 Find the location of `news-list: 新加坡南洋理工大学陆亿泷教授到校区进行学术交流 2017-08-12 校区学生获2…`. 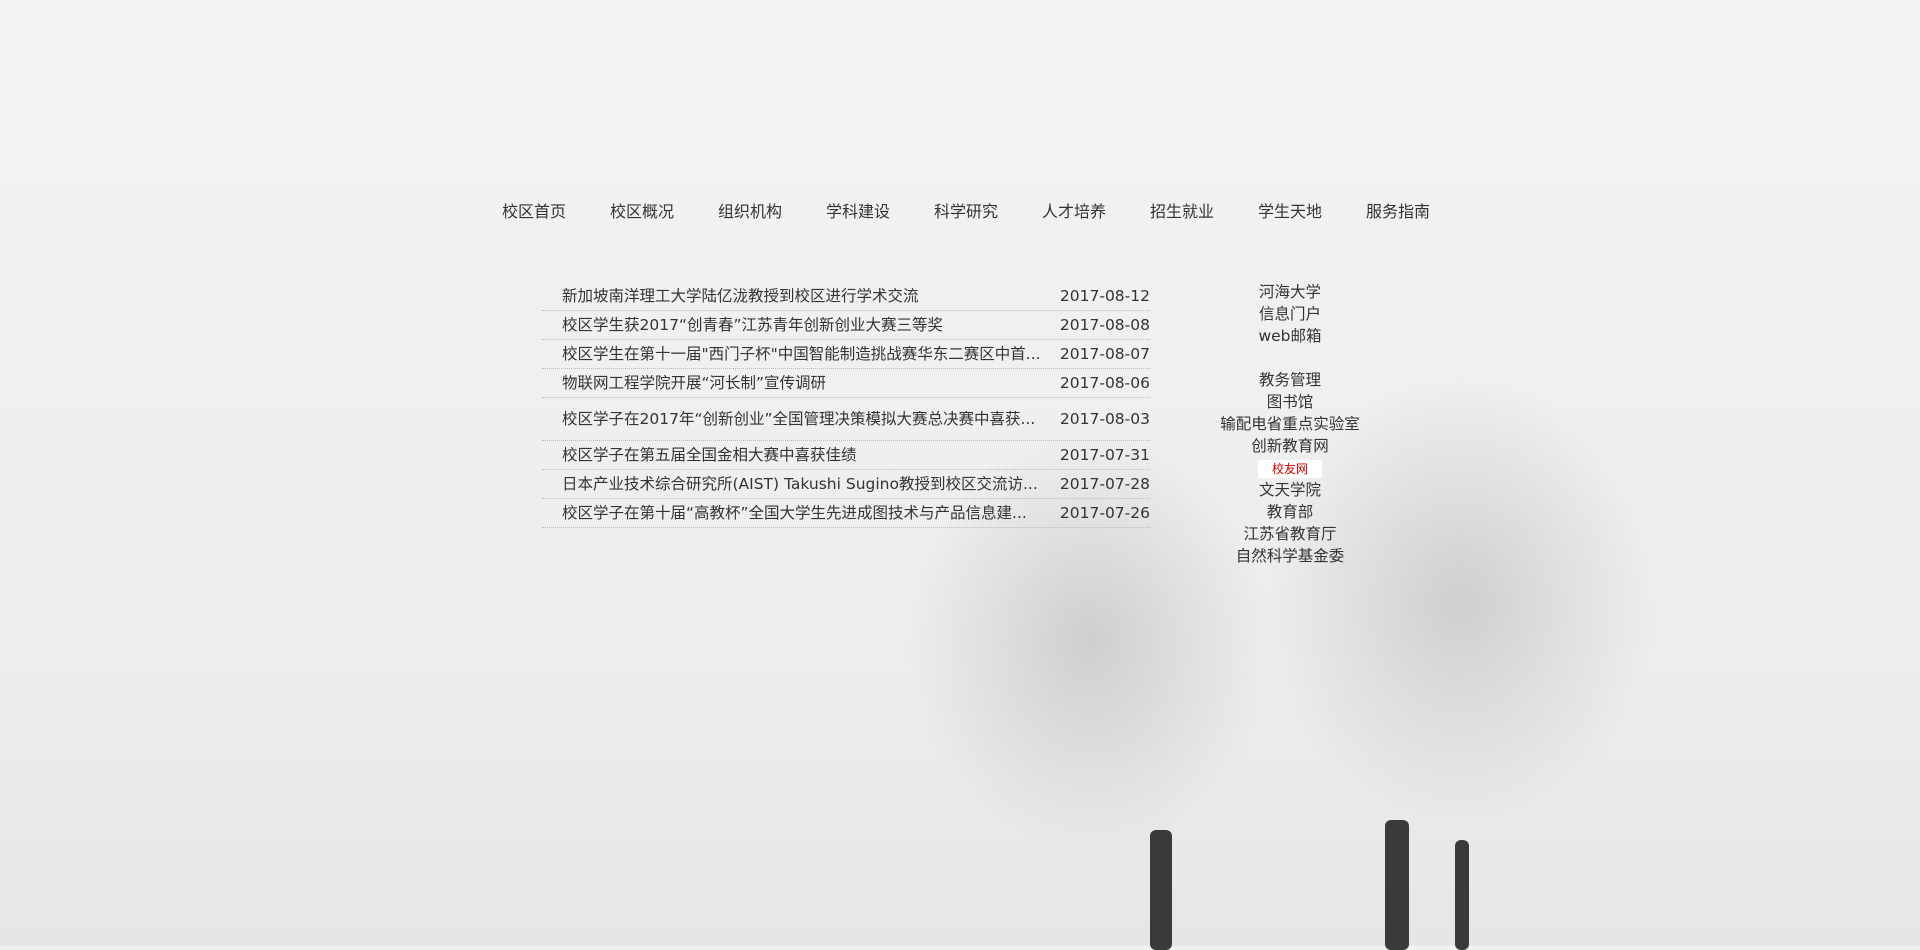

news-list: 新加坡南洋理工大学陆亿泷教授到校区进行学术交流 2017-08-12 校区学生获2… is located at coordinates (846, 405).